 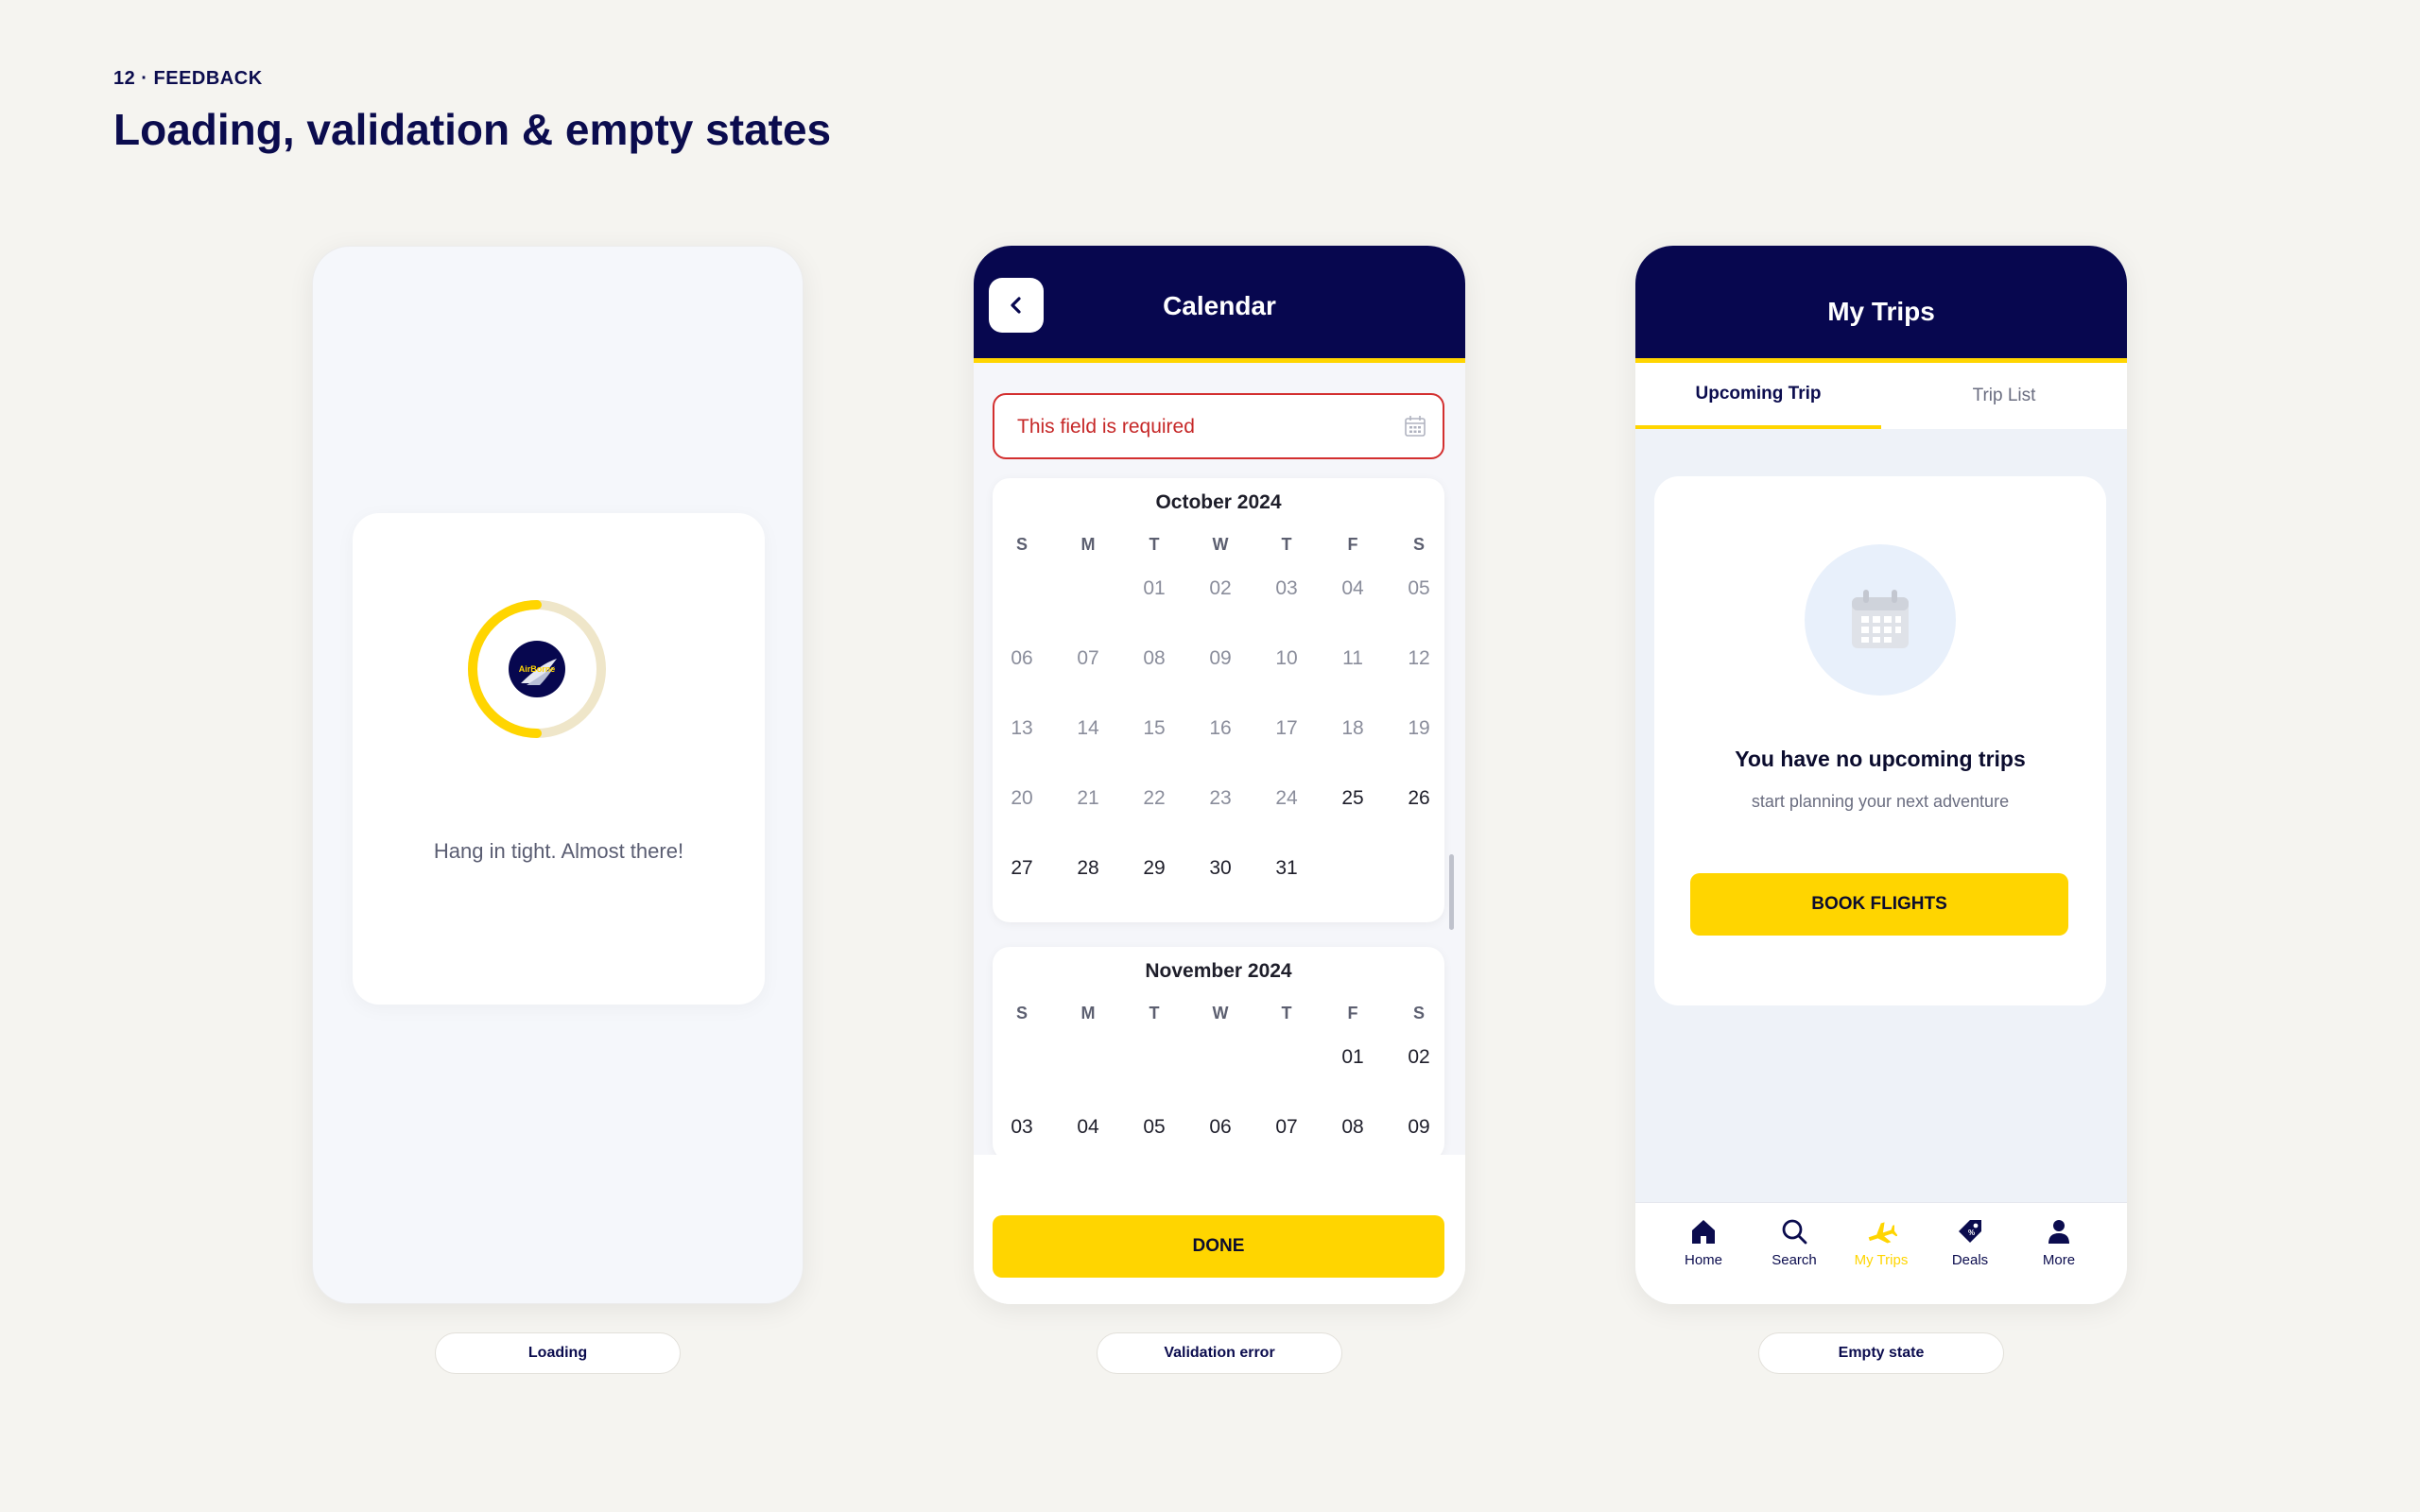 I want to click on calendar-day: 31, so click(x=1286, y=868).